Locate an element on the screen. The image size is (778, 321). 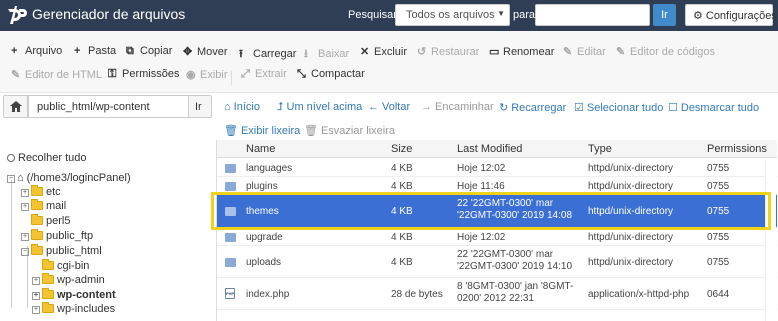
extract-button: ⤢ Extrair is located at coordinates (264, 74).